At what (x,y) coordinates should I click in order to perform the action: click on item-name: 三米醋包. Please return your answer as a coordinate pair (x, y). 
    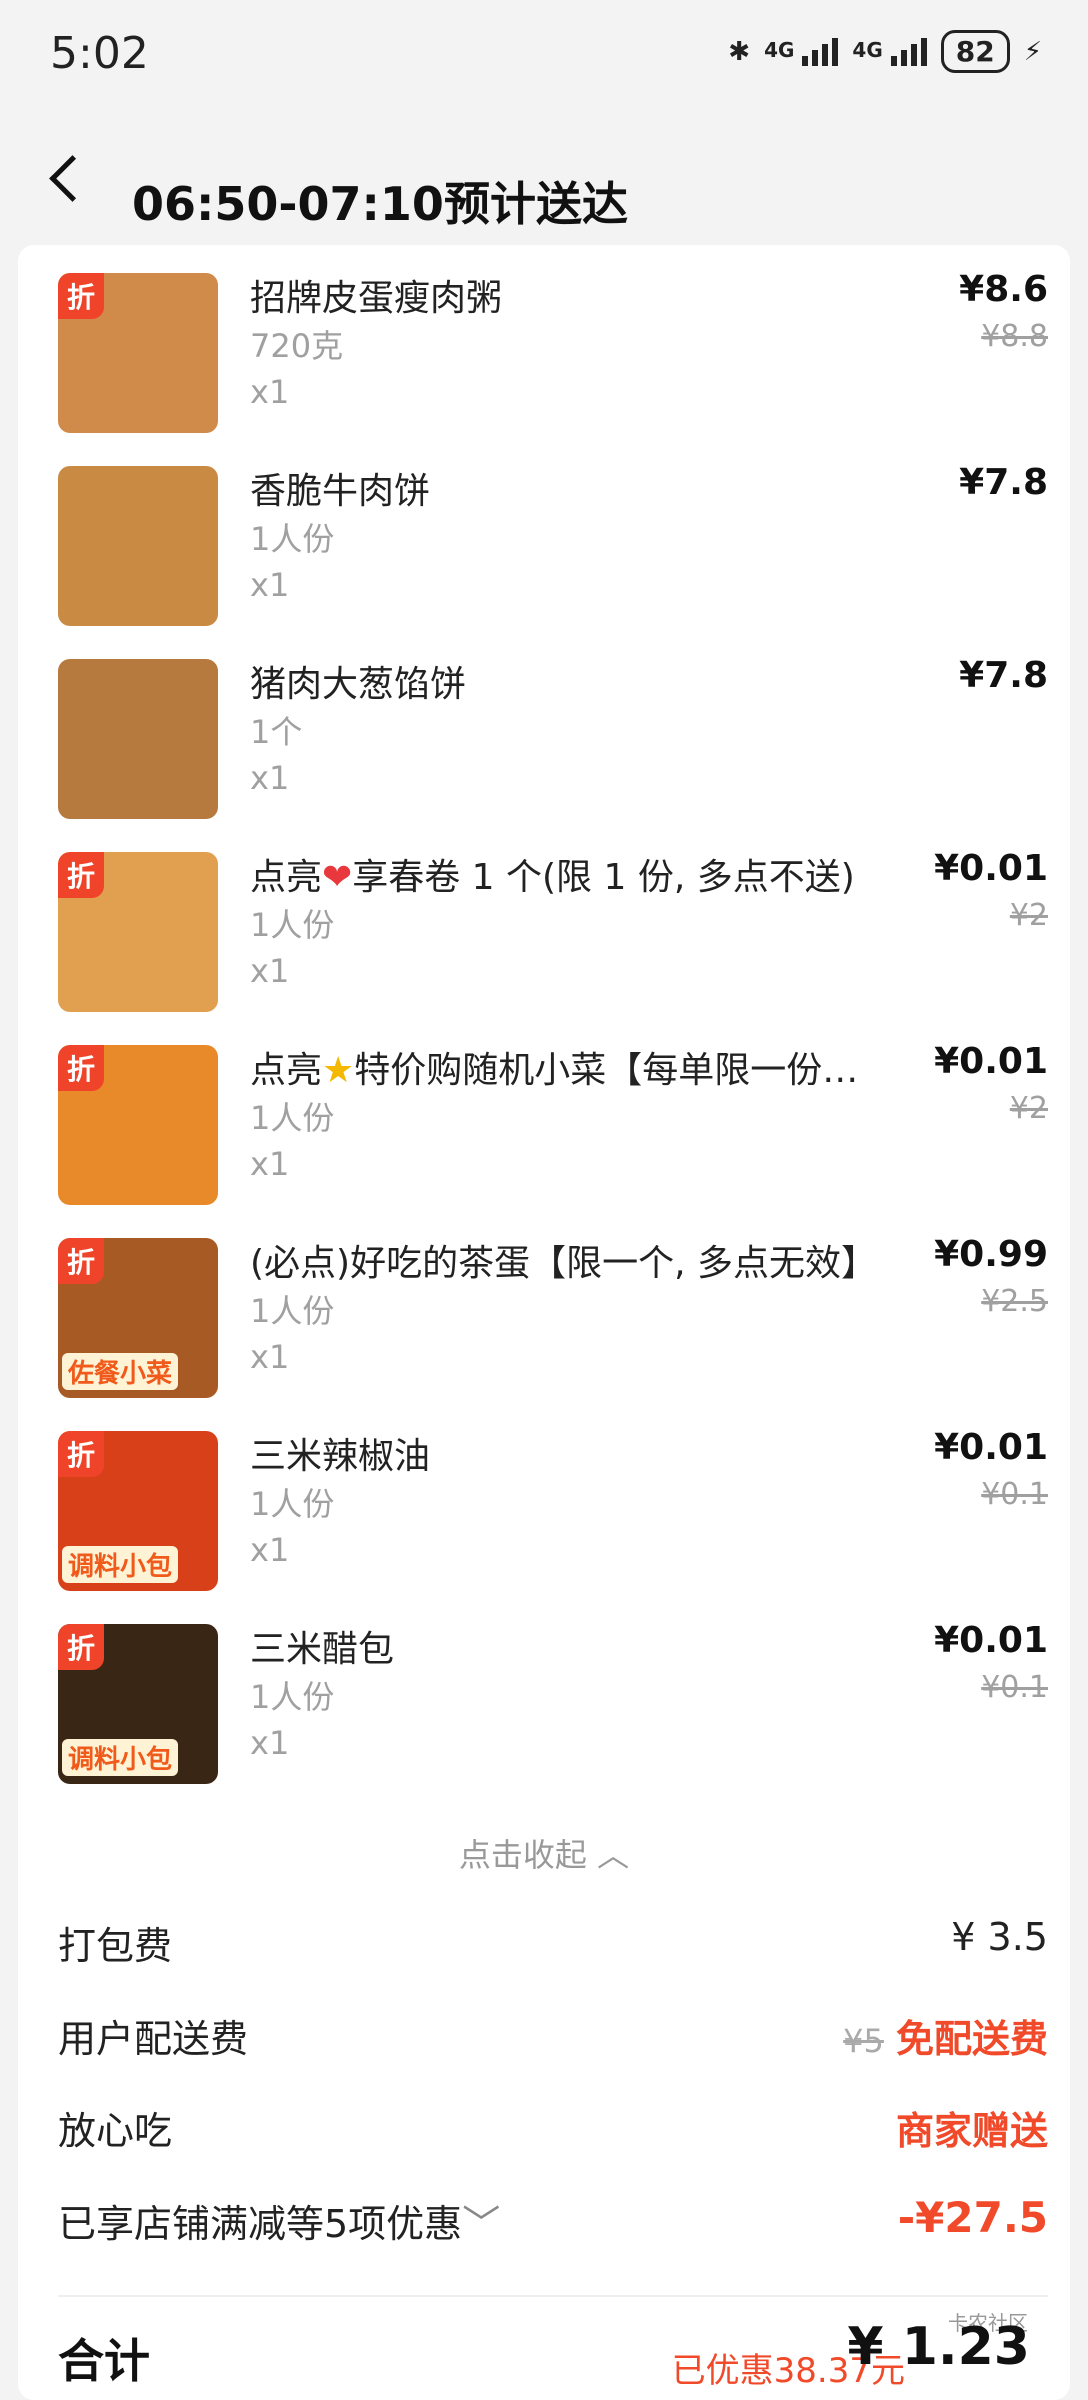
    Looking at the image, I should click on (322, 1649).